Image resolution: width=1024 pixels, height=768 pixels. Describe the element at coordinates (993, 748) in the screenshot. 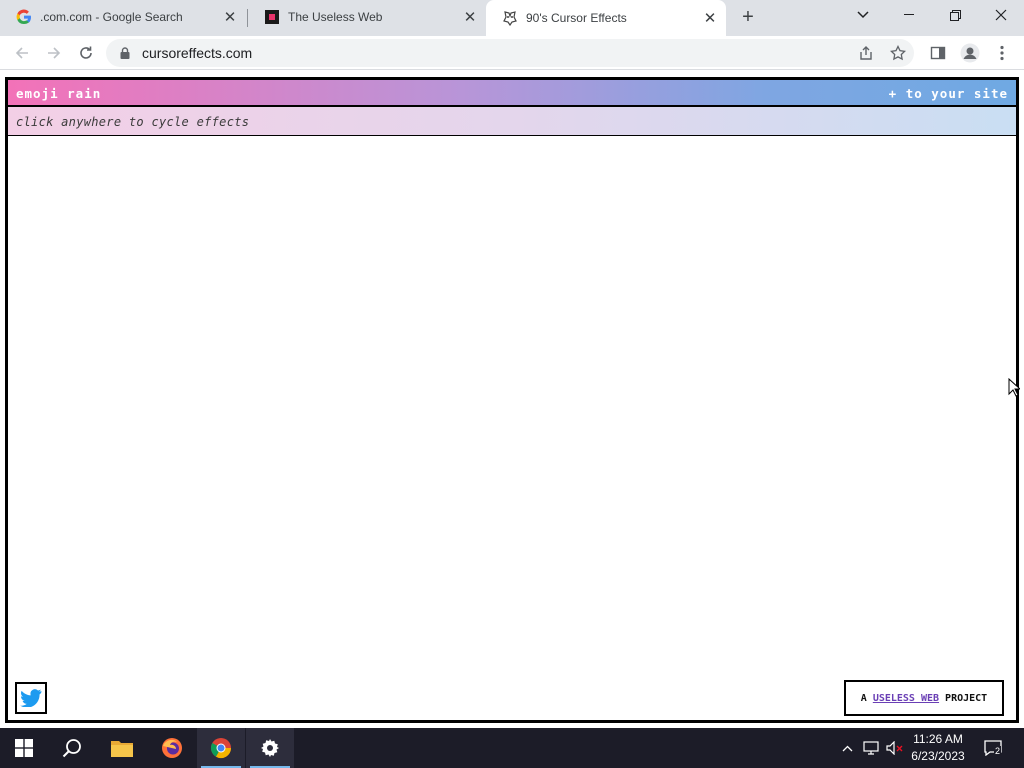

I see `notification-center-icon: 2` at that location.